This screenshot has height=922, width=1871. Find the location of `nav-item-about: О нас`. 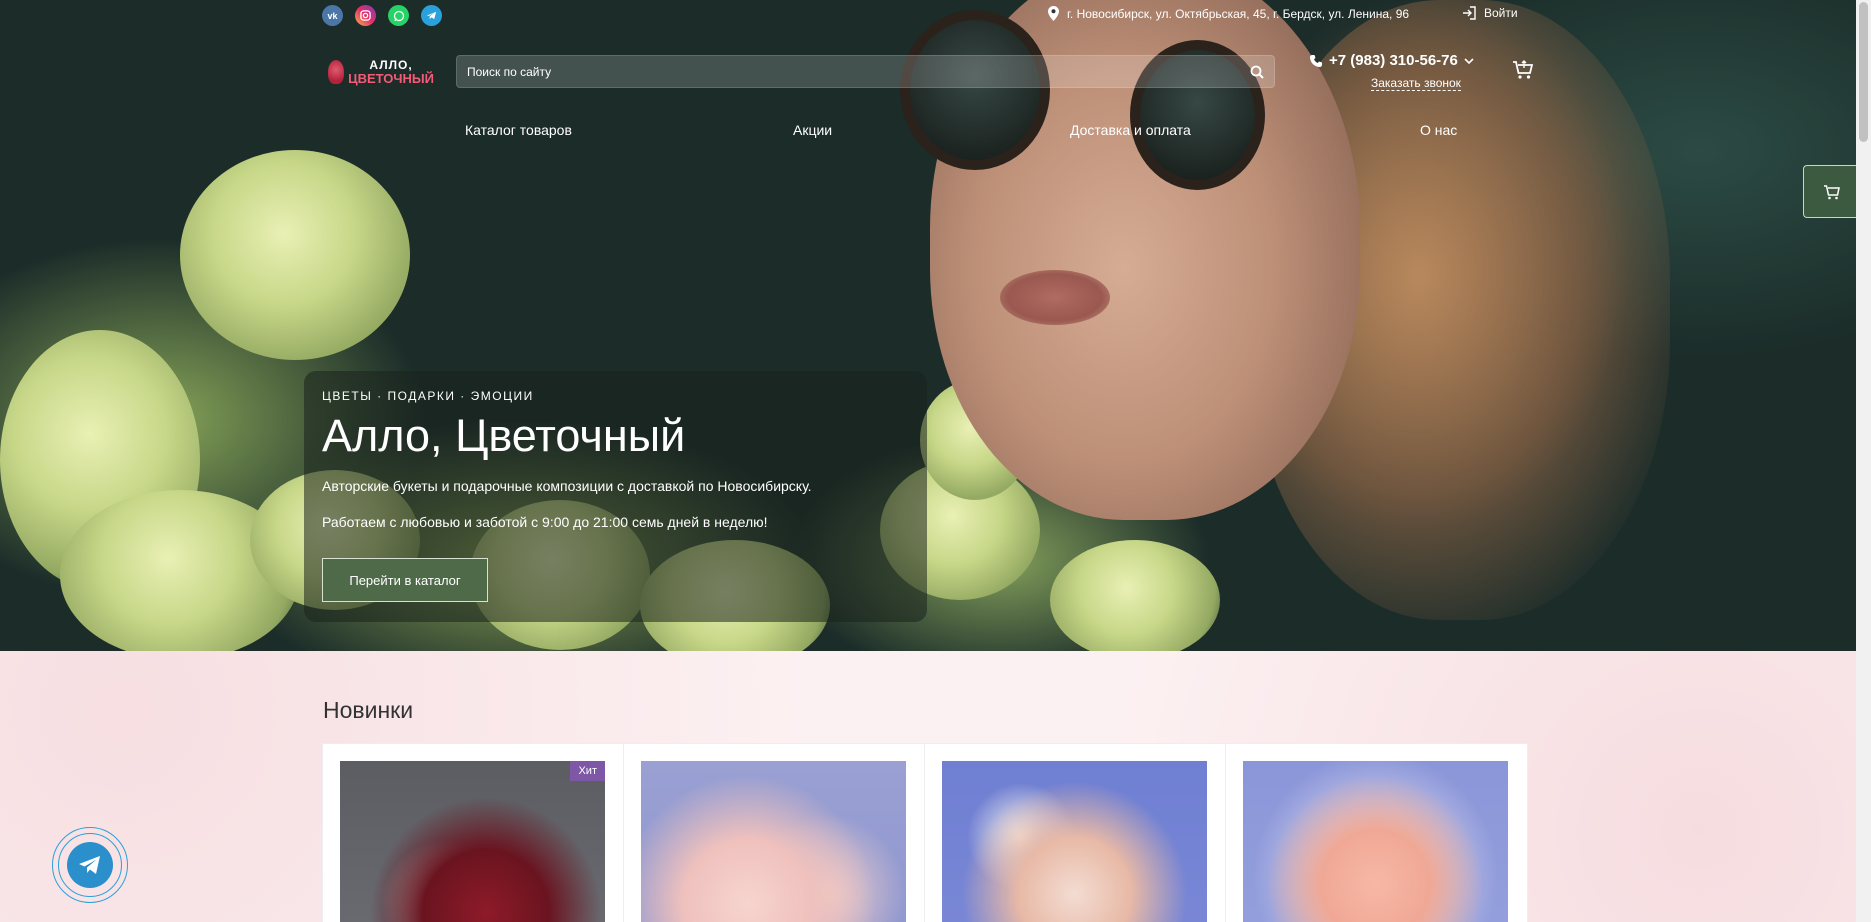

nav-item-about: О нас is located at coordinates (1438, 130).